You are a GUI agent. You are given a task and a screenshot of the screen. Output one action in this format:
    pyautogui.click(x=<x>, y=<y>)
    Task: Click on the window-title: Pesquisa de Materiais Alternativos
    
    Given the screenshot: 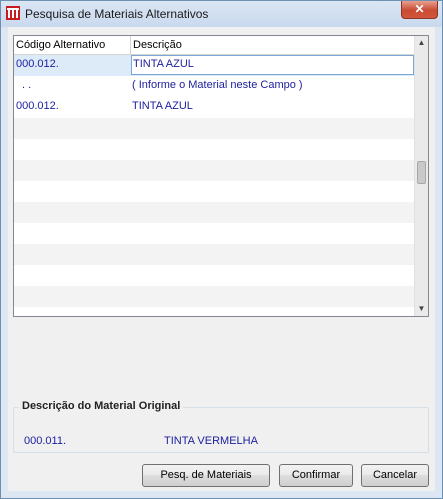 What is the action you would take?
    pyautogui.click(x=117, y=14)
    